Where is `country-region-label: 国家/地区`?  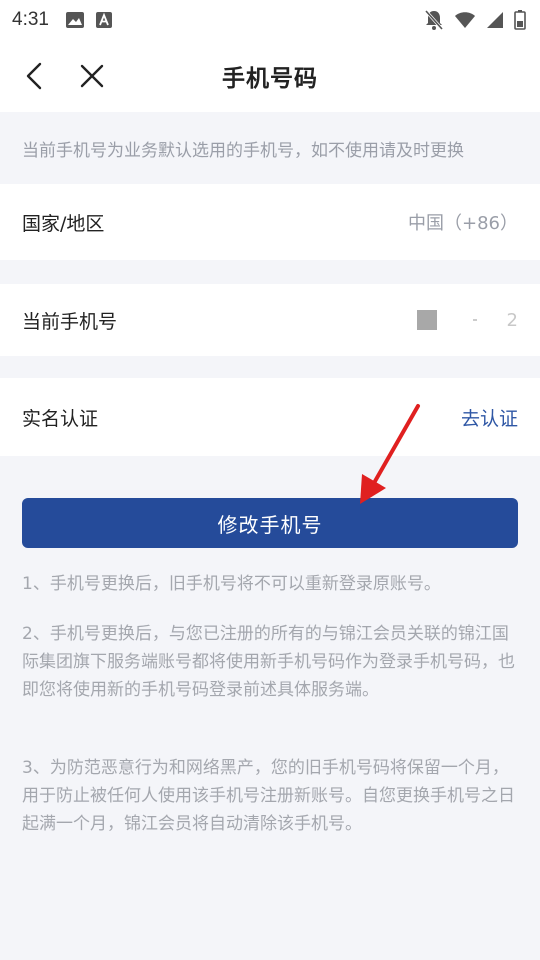
country-region-label: 国家/地区 is located at coordinates (63, 223).